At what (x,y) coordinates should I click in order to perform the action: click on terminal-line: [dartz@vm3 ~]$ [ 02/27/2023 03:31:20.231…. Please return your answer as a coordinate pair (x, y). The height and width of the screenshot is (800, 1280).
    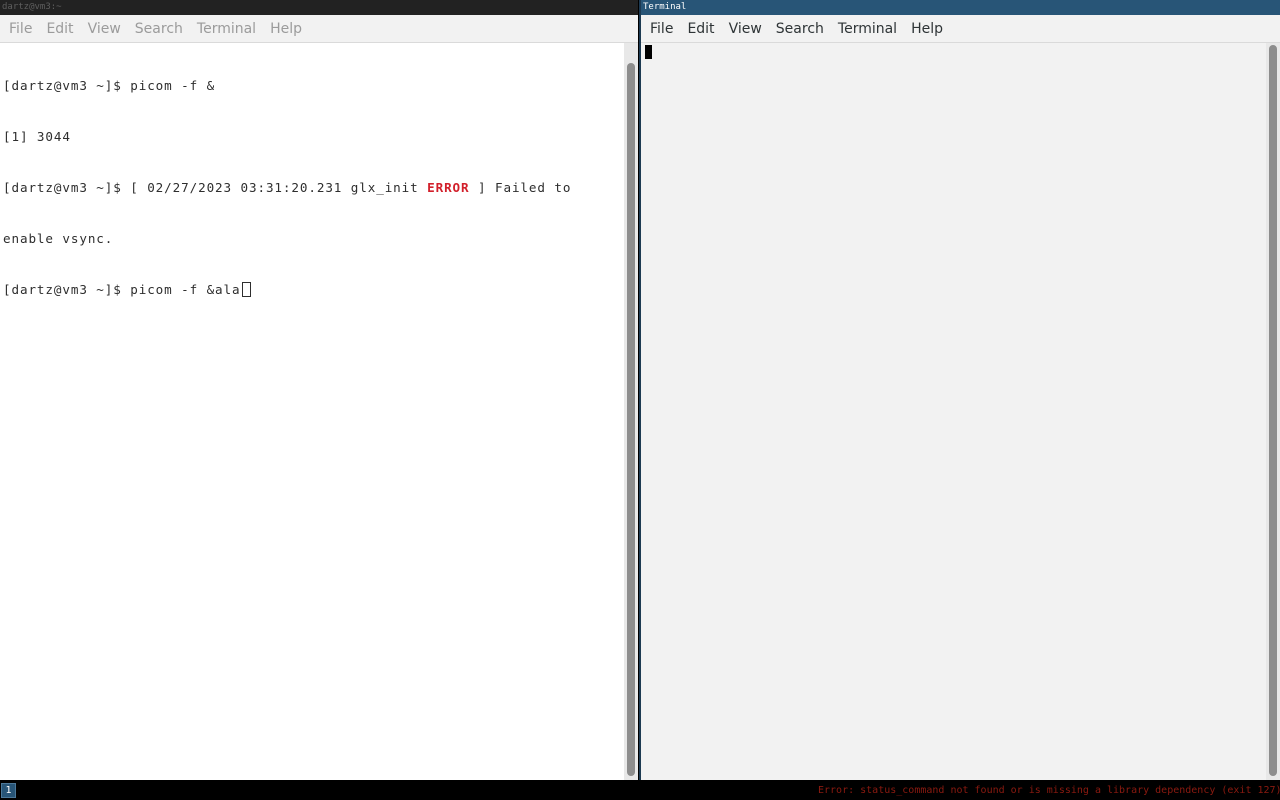
    Looking at the image, I should click on (312, 187).